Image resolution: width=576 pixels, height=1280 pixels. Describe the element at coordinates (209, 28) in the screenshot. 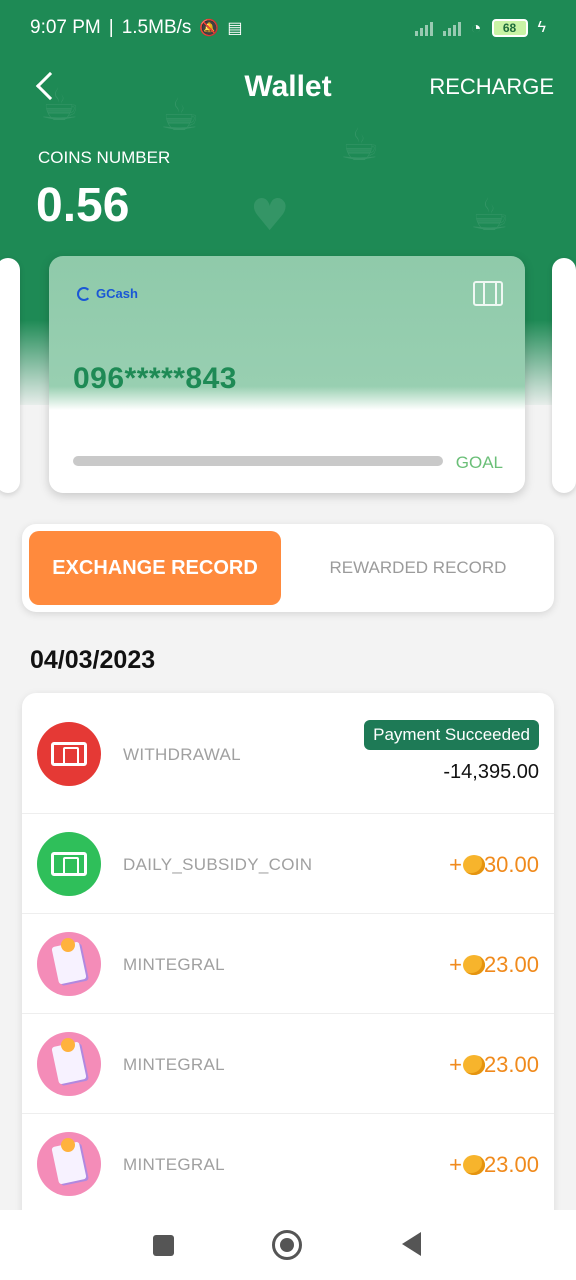

I see `mute-icon: 🔕` at that location.